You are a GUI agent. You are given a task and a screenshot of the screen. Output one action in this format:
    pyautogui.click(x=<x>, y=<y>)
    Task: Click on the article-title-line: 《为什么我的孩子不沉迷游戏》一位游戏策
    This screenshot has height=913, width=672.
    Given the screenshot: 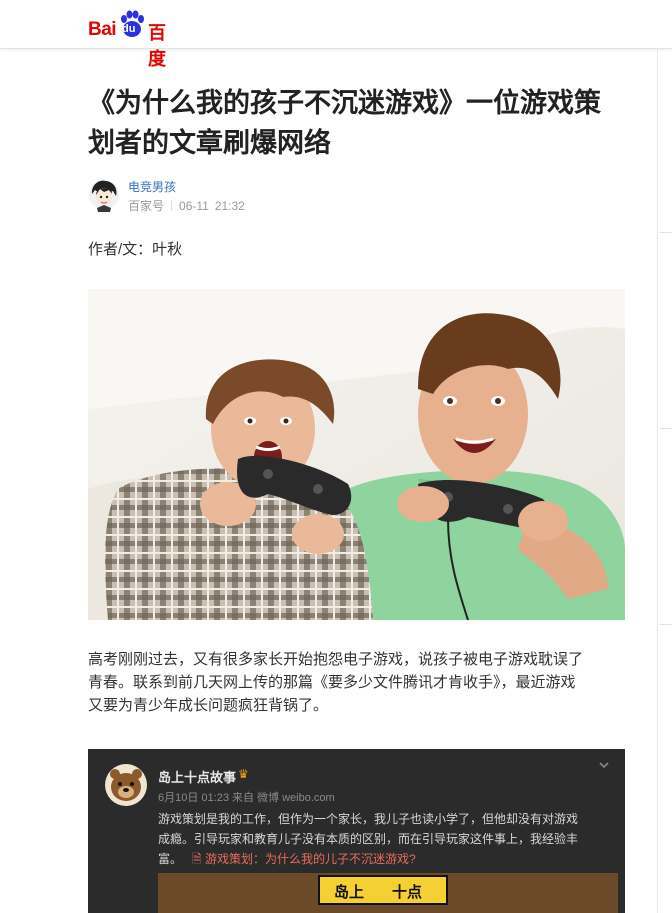 What is the action you would take?
    pyautogui.click(x=344, y=103)
    